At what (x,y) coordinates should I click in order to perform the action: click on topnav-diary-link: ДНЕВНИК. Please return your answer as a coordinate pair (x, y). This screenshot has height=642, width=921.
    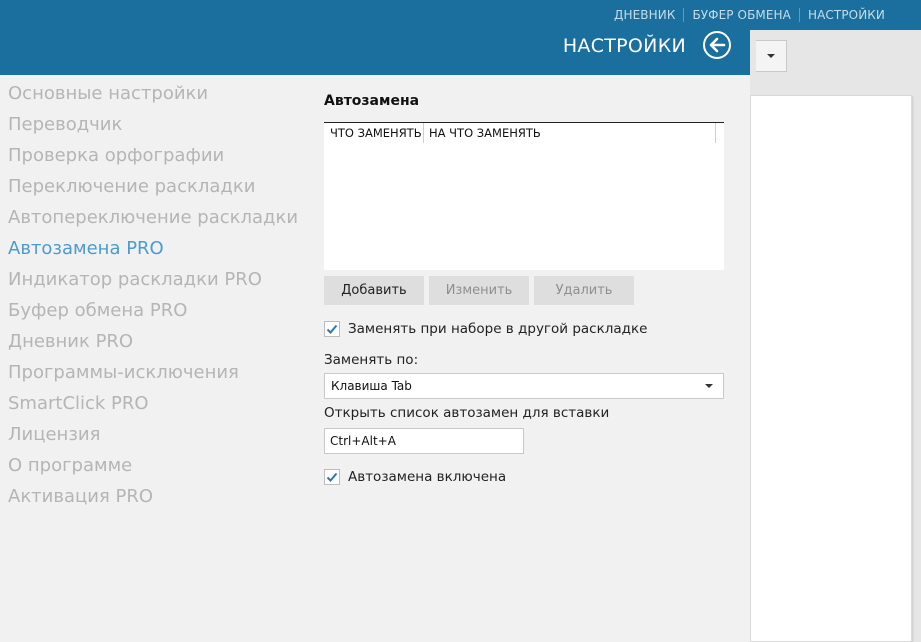
    Looking at the image, I should click on (645, 15).